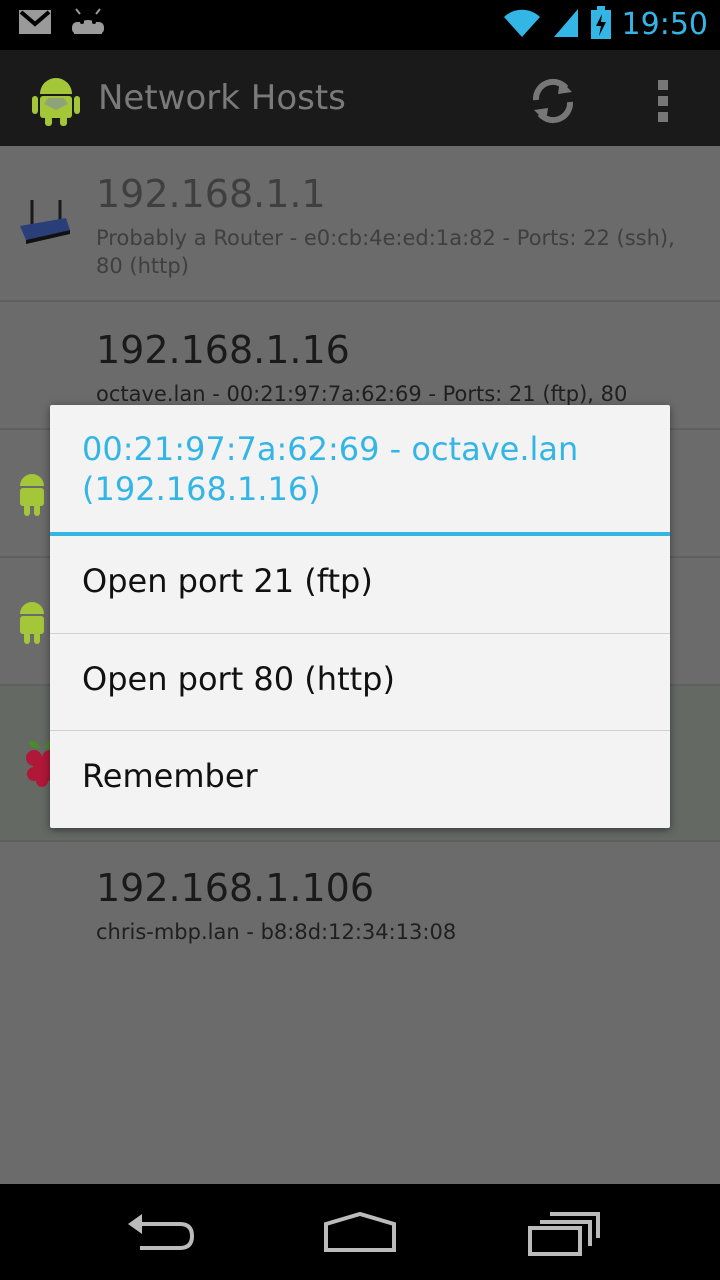 This screenshot has height=1280, width=720. I want to click on overflow-menu-icon, so click(663, 101).